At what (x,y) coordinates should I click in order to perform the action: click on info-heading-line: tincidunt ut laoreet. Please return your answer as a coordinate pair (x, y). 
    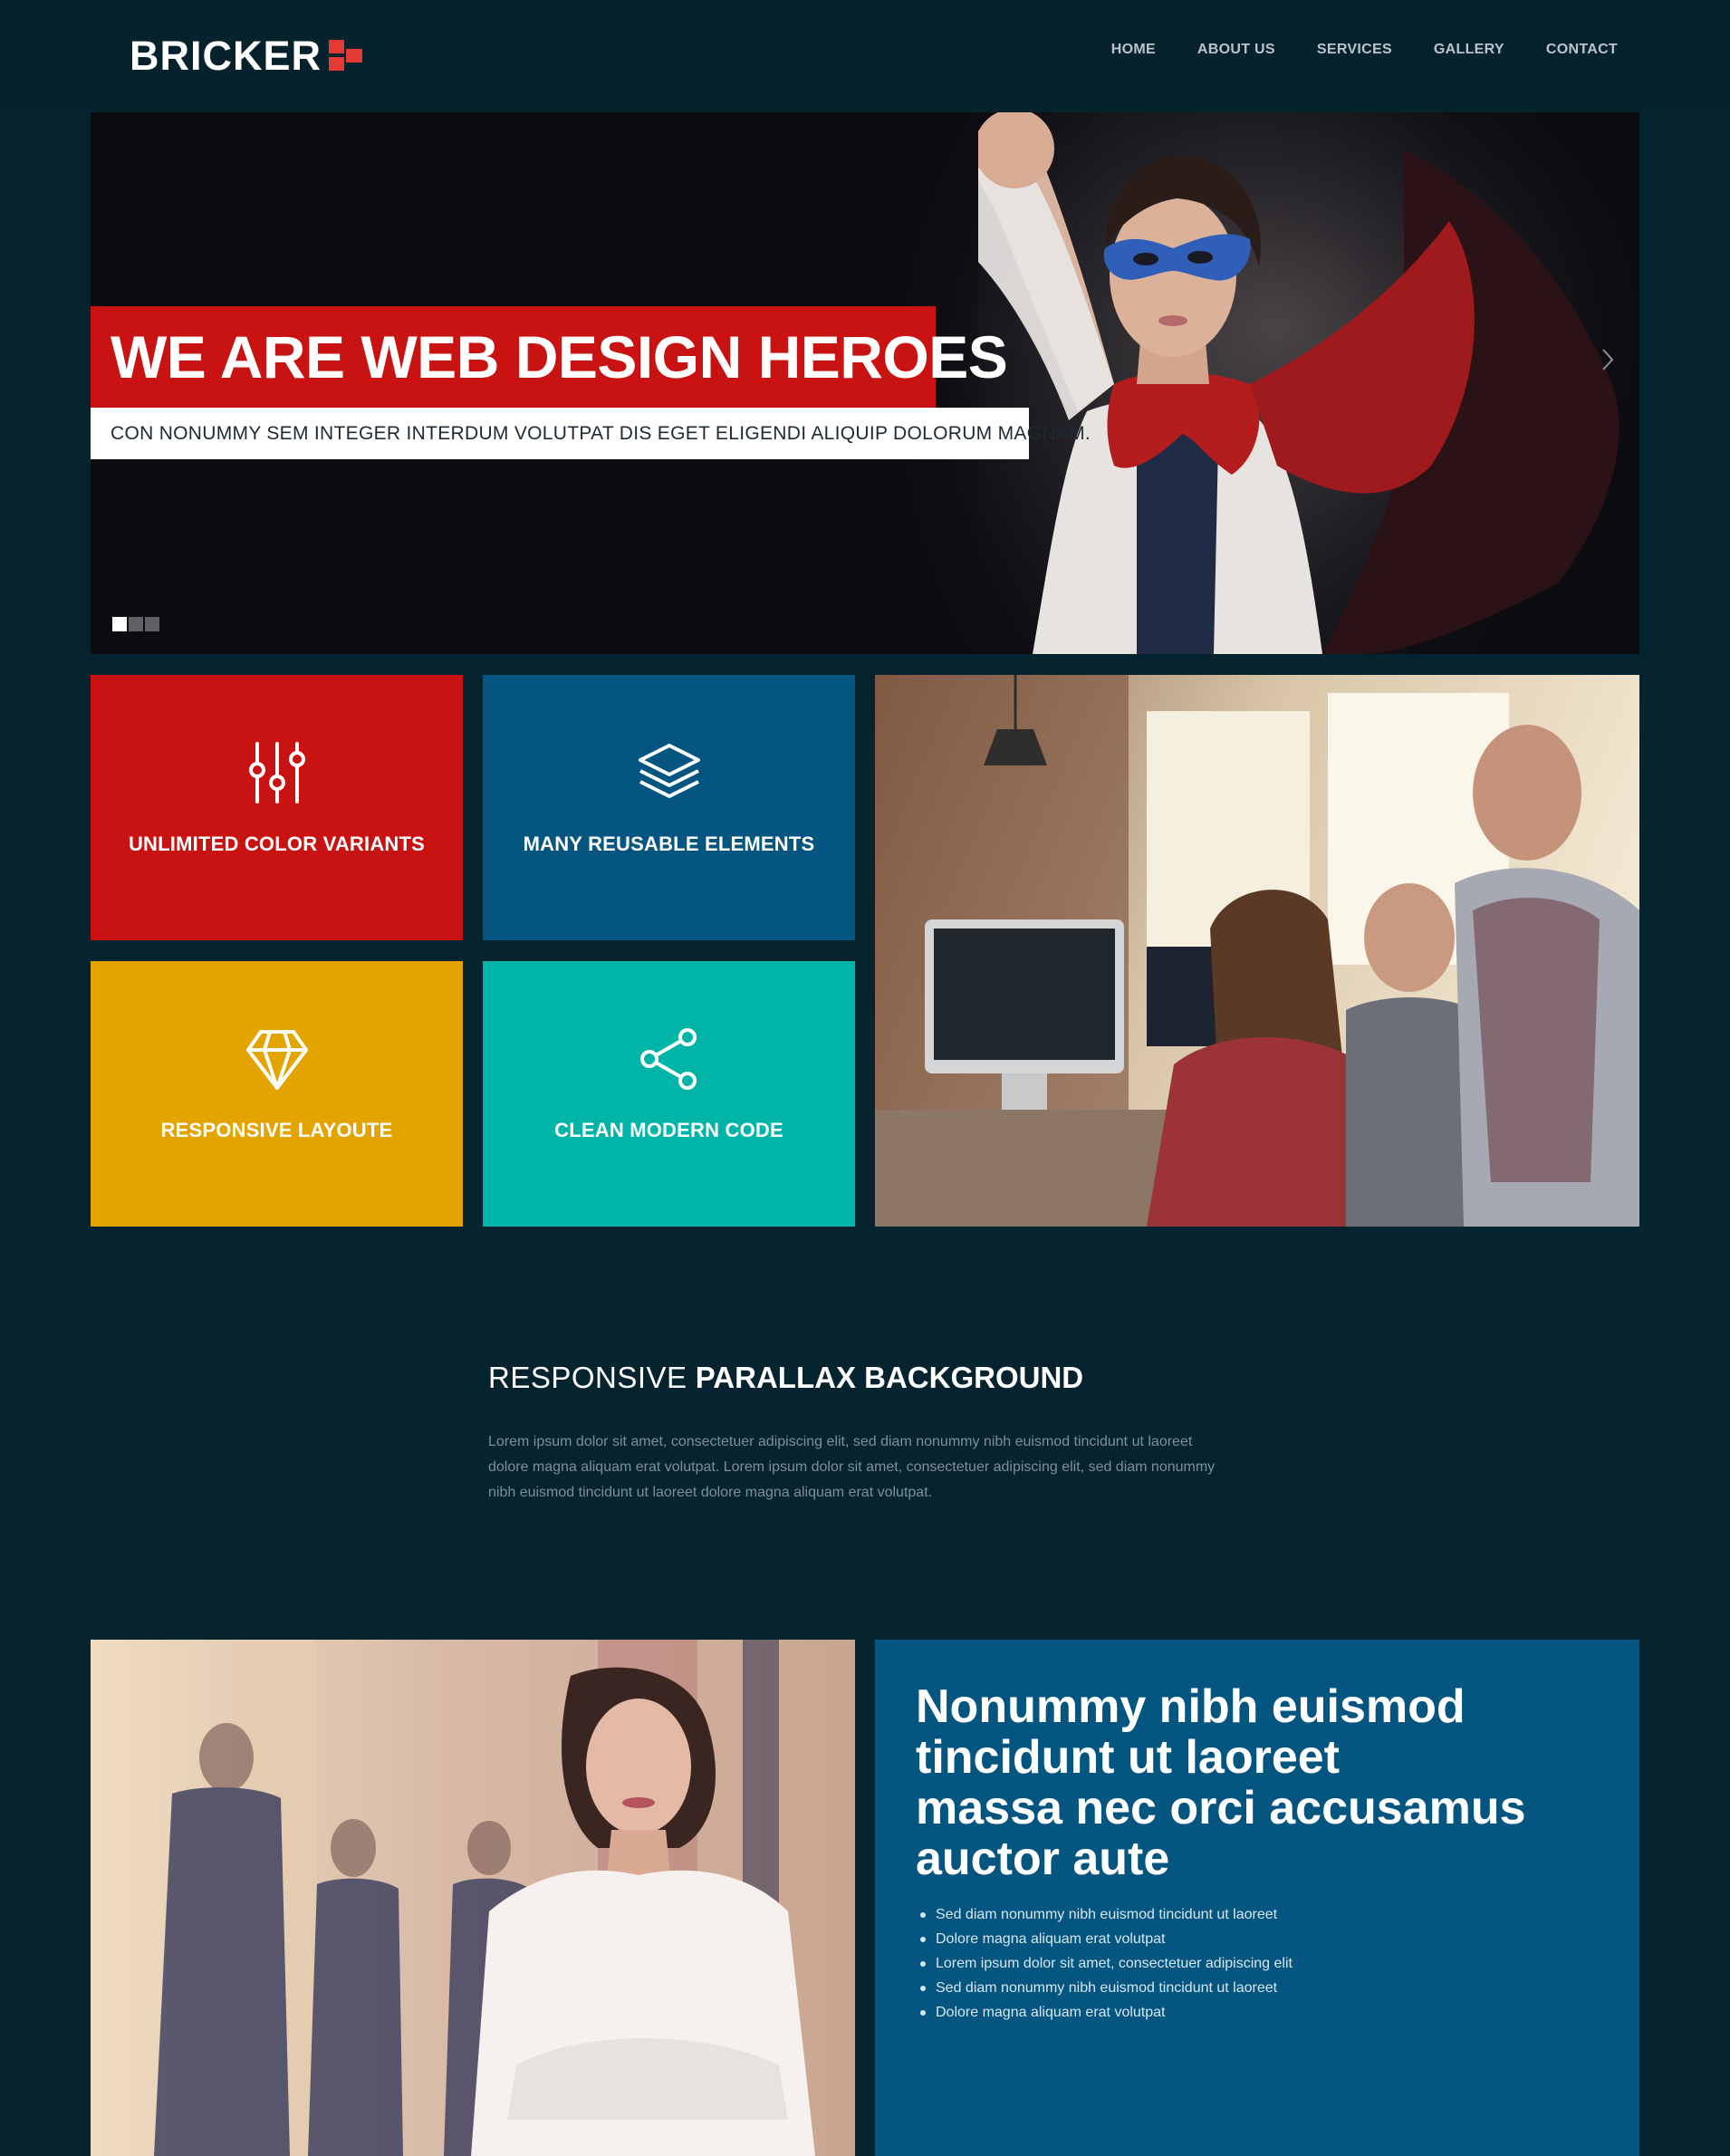
    Looking at the image, I should click on (1128, 1757).